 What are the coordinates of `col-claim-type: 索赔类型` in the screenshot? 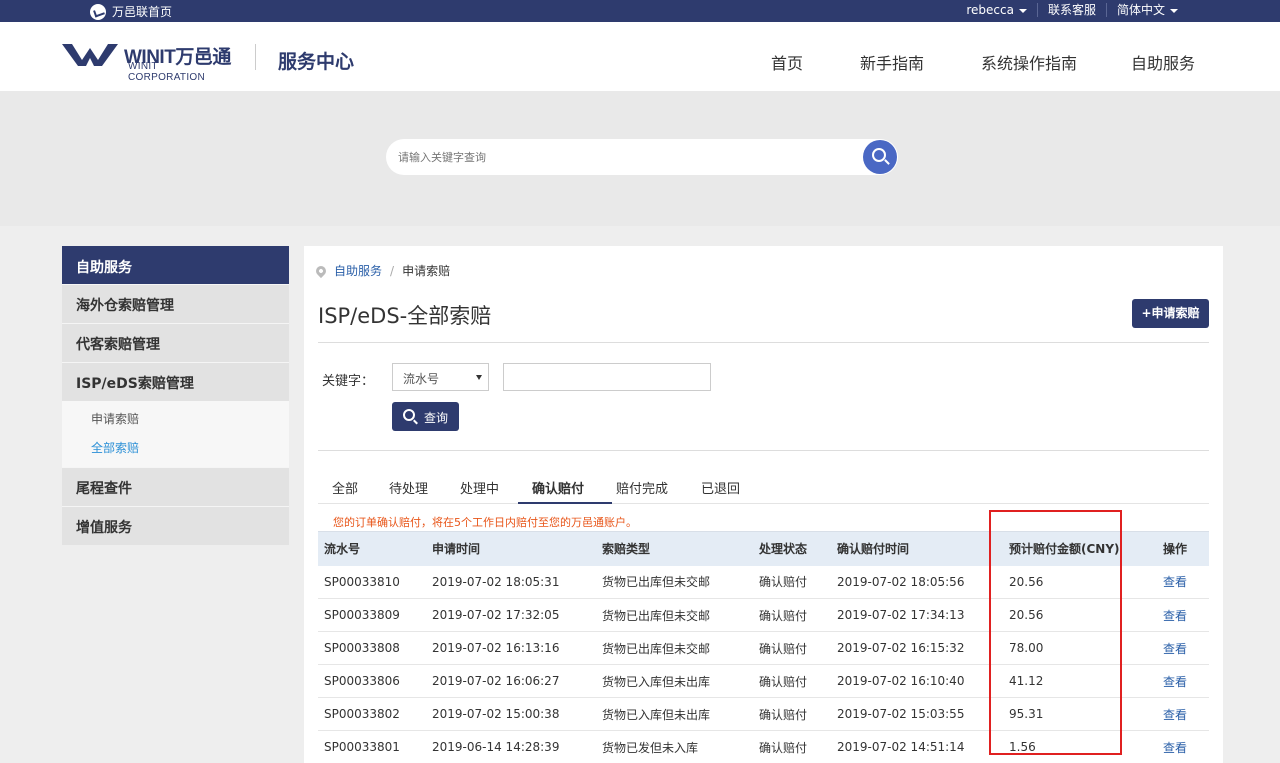 It's located at (674, 548).